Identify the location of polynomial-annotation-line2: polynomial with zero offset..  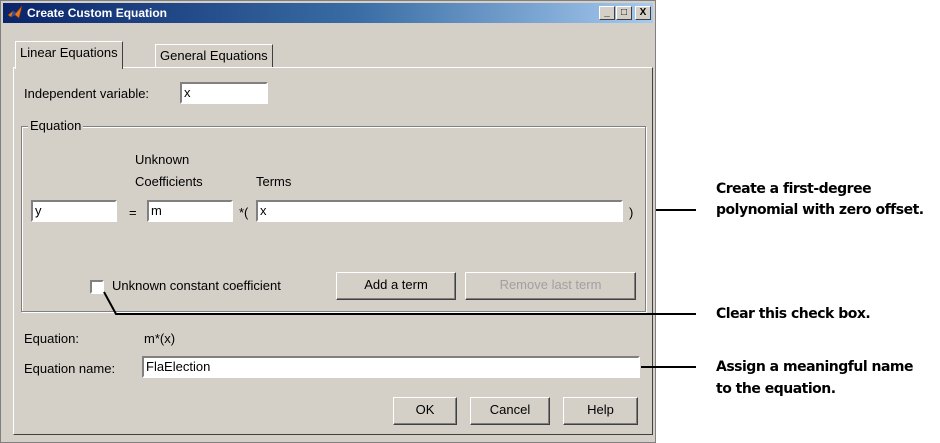
(820, 210).